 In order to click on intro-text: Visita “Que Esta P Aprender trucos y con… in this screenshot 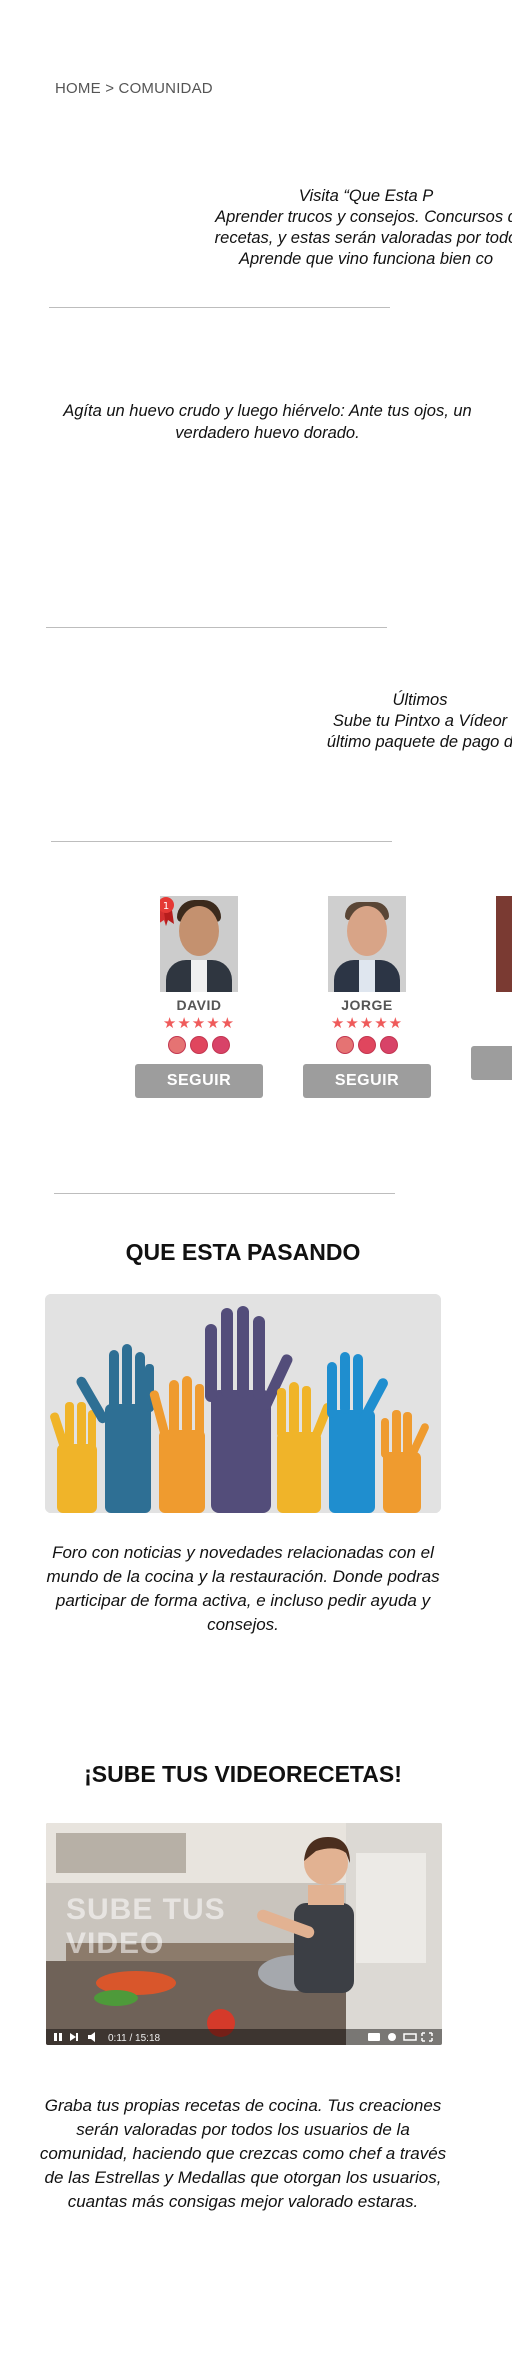, I will do `click(354, 228)`.